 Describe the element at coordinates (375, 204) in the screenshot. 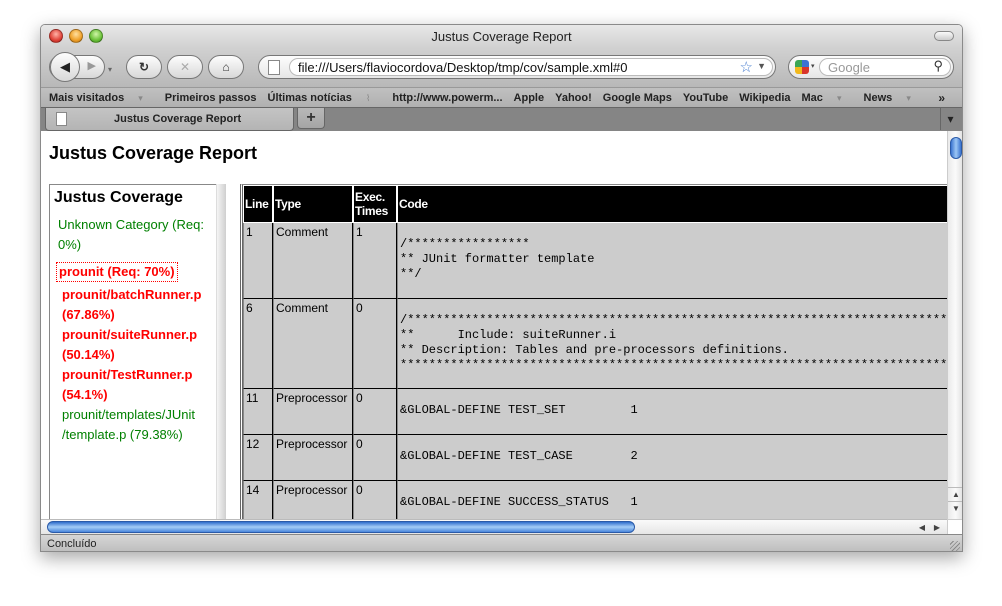

I see `column-header-exec-times: Exec. Times` at that location.